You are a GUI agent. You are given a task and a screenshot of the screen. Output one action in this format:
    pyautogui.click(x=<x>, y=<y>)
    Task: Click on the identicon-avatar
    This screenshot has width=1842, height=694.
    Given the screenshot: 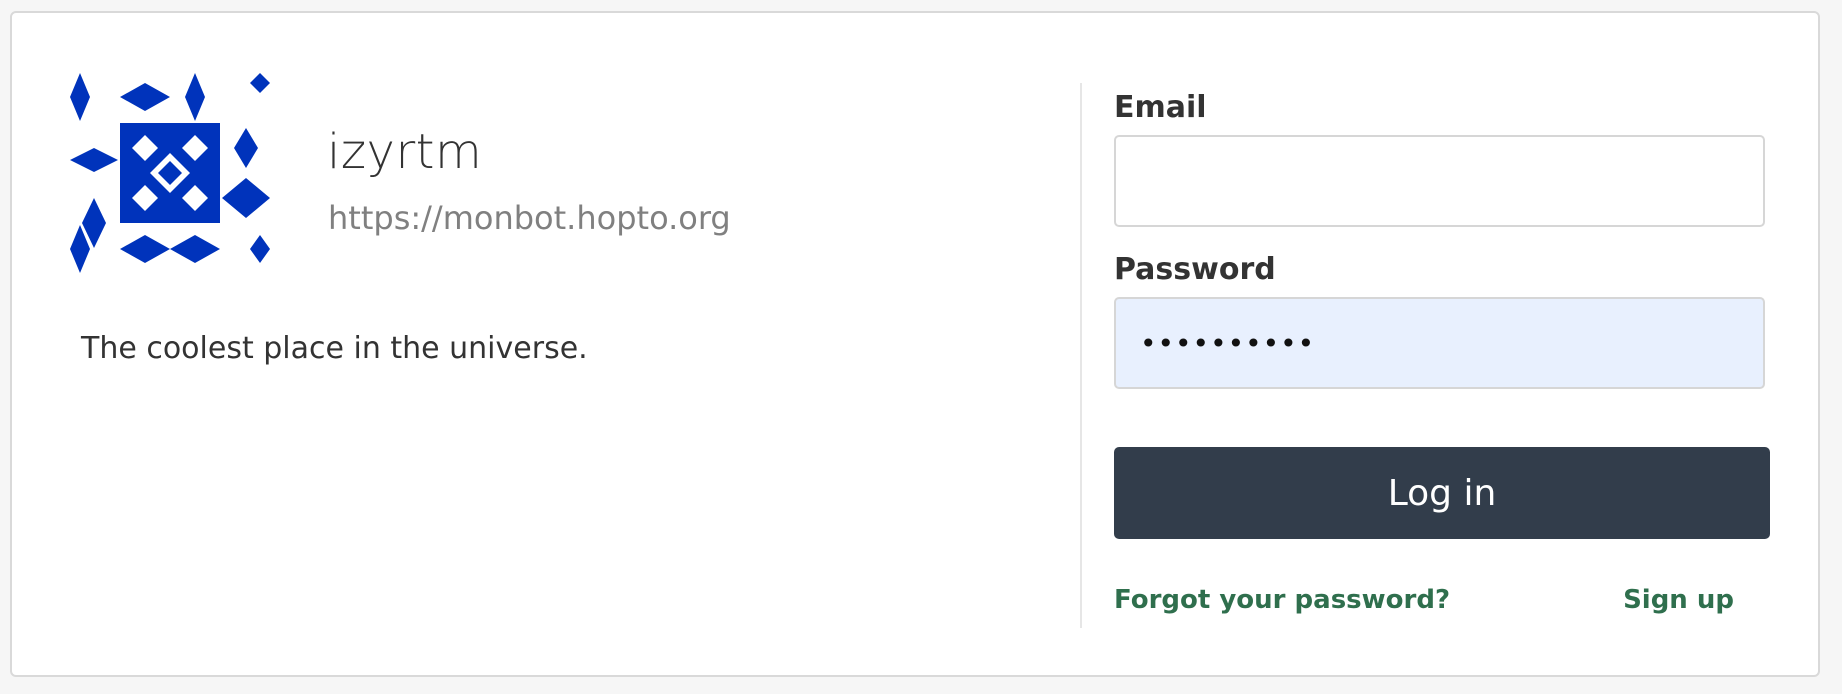 What is the action you would take?
    pyautogui.click(x=170, y=173)
    